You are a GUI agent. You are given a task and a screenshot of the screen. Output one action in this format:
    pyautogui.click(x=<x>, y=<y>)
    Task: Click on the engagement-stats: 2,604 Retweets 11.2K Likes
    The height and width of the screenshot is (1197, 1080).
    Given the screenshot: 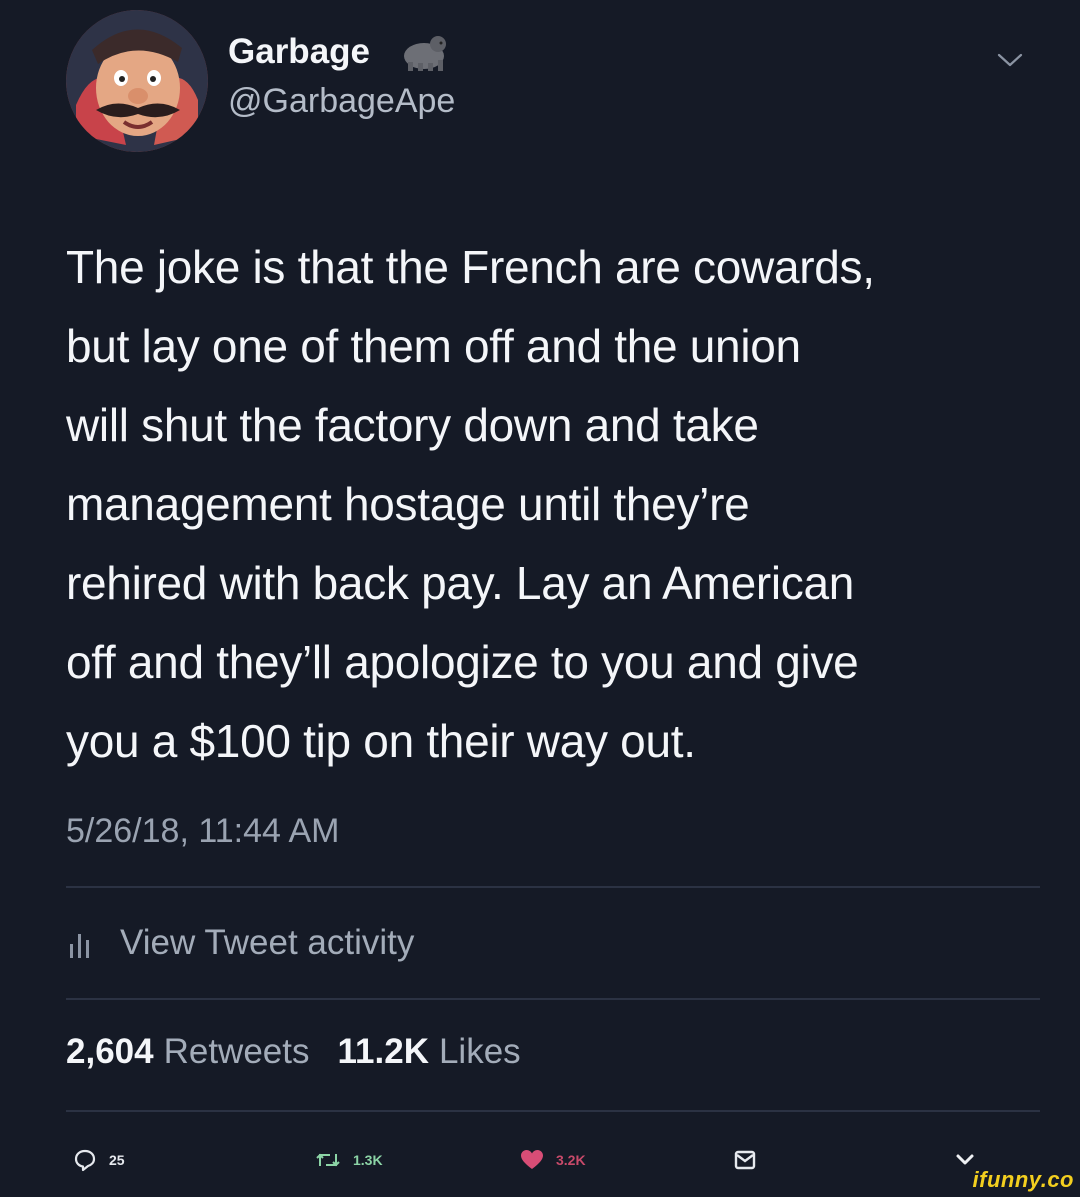 What is the action you would take?
    pyautogui.click(x=302, y=1052)
    